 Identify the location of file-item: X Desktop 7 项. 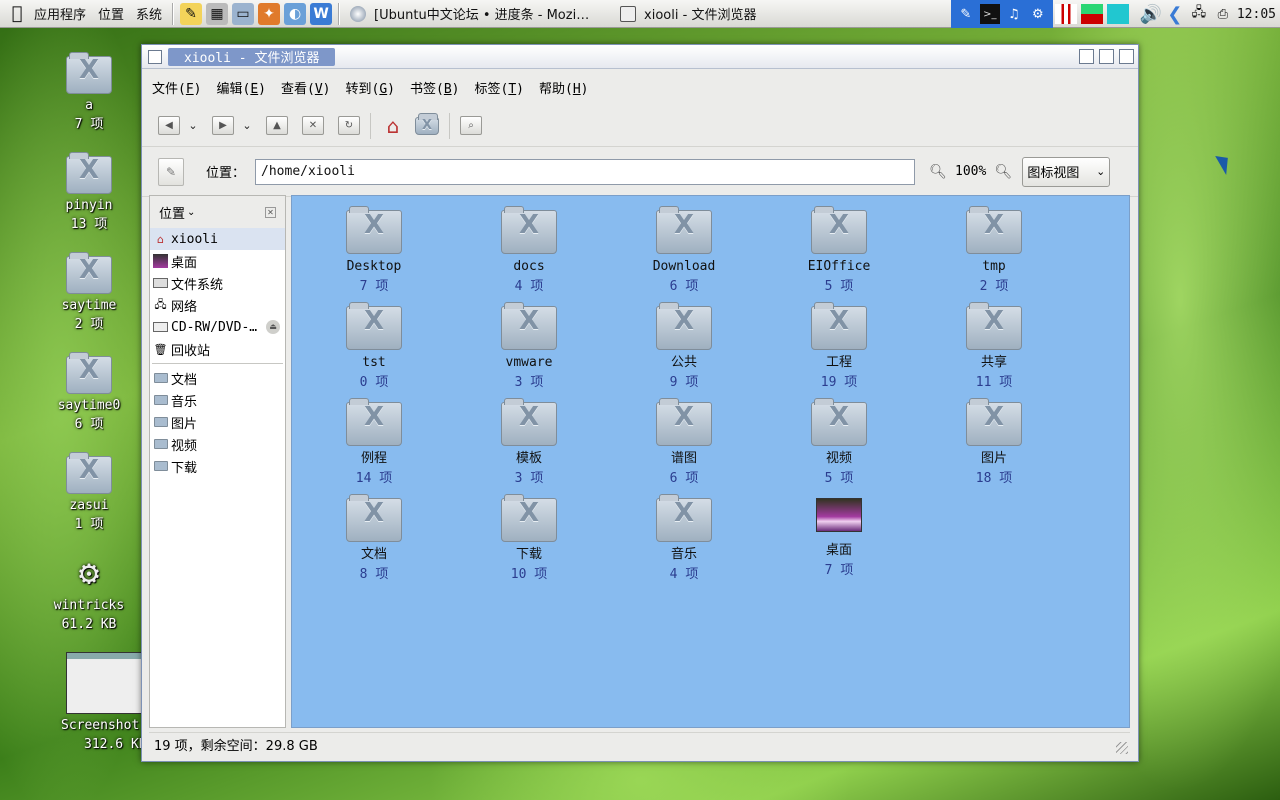
(374, 251).